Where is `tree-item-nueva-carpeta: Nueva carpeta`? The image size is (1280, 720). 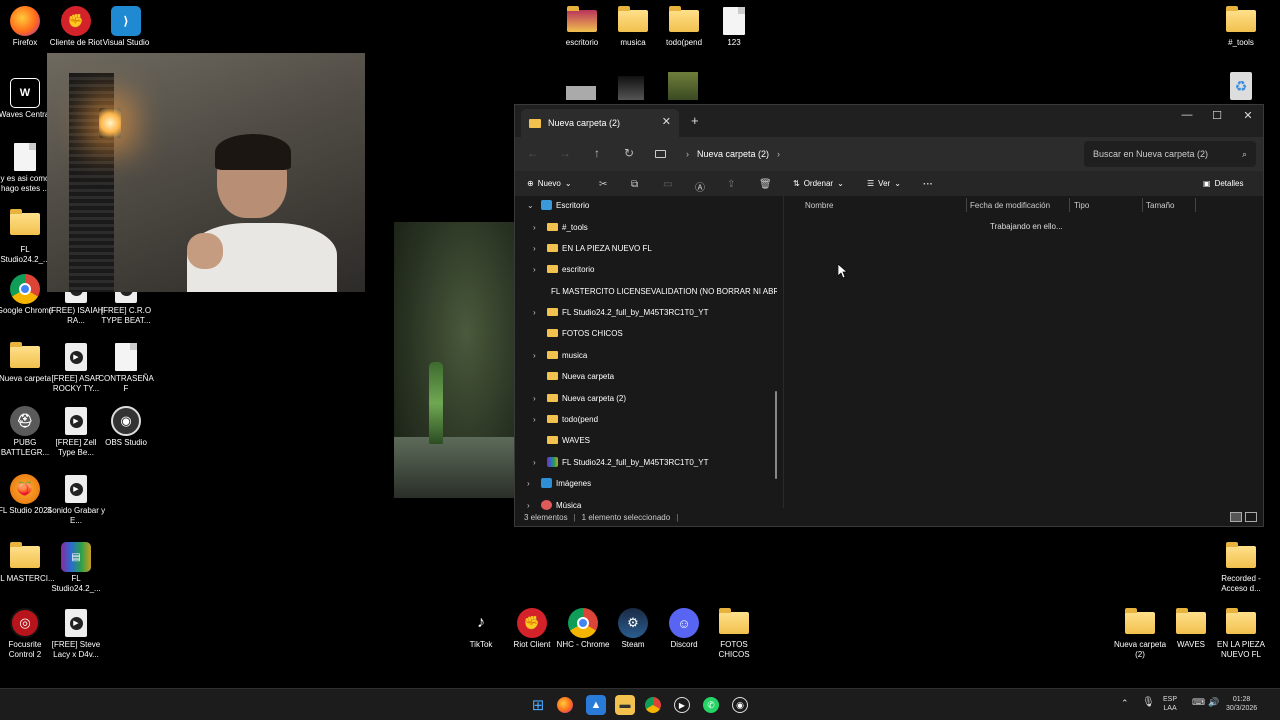 tree-item-nueva-carpeta: Nueva carpeta is located at coordinates (580, 376).